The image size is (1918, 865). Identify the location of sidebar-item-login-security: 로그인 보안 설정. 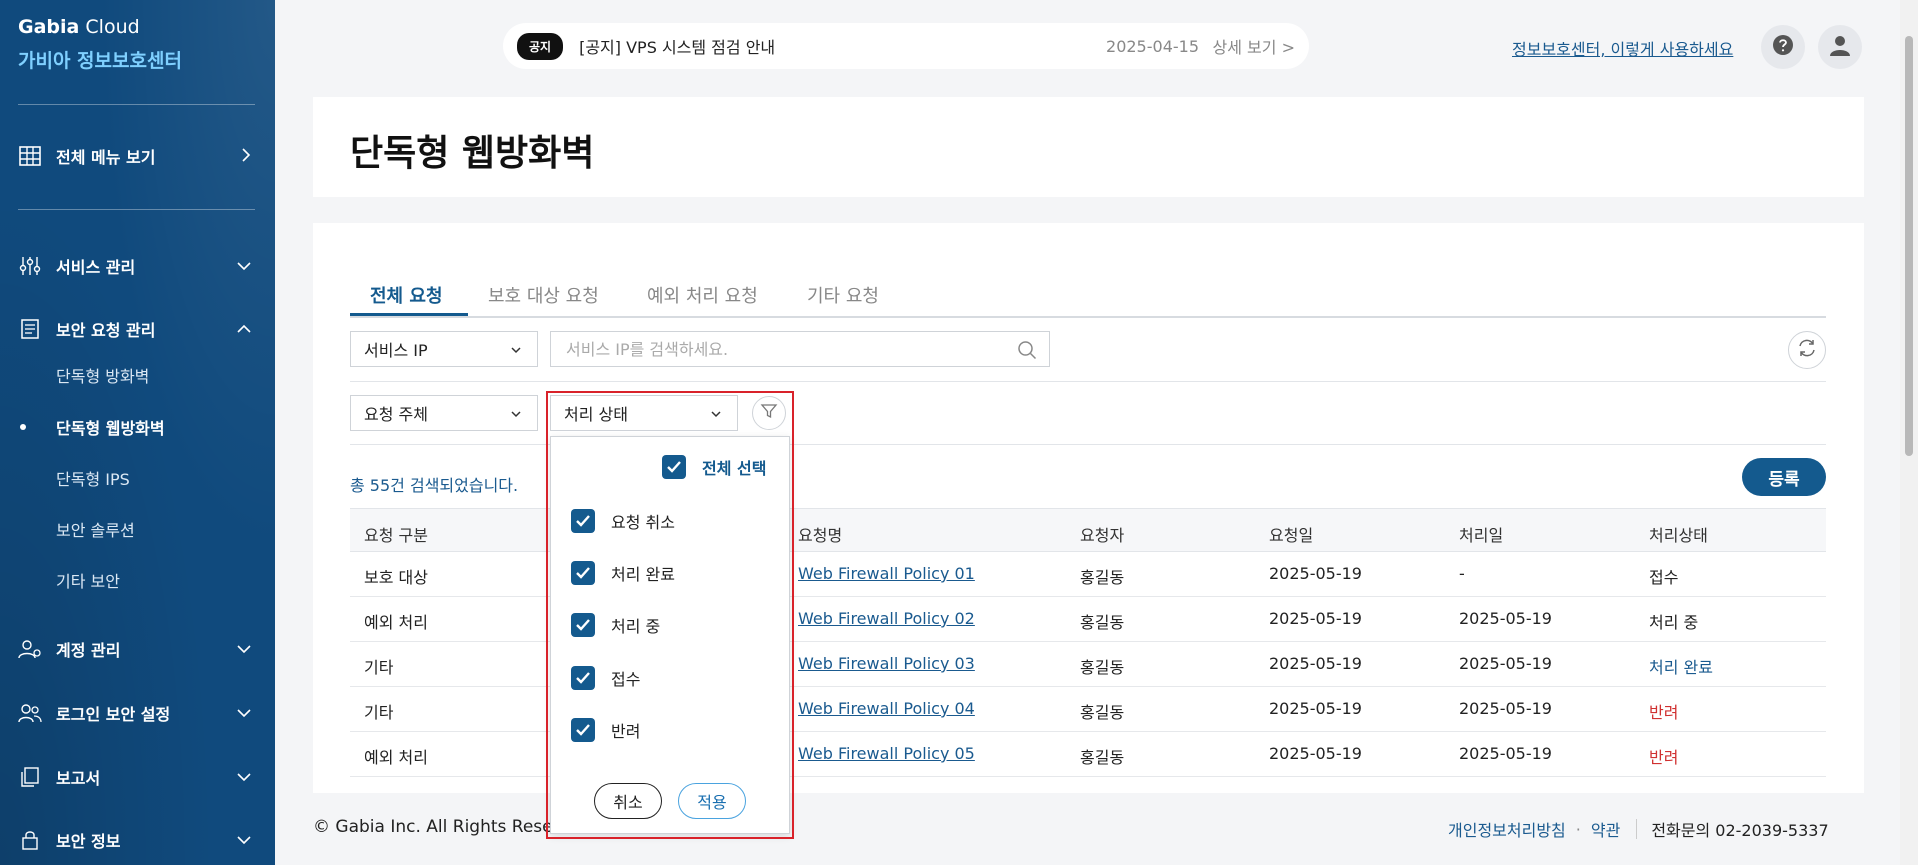
(138, 713).